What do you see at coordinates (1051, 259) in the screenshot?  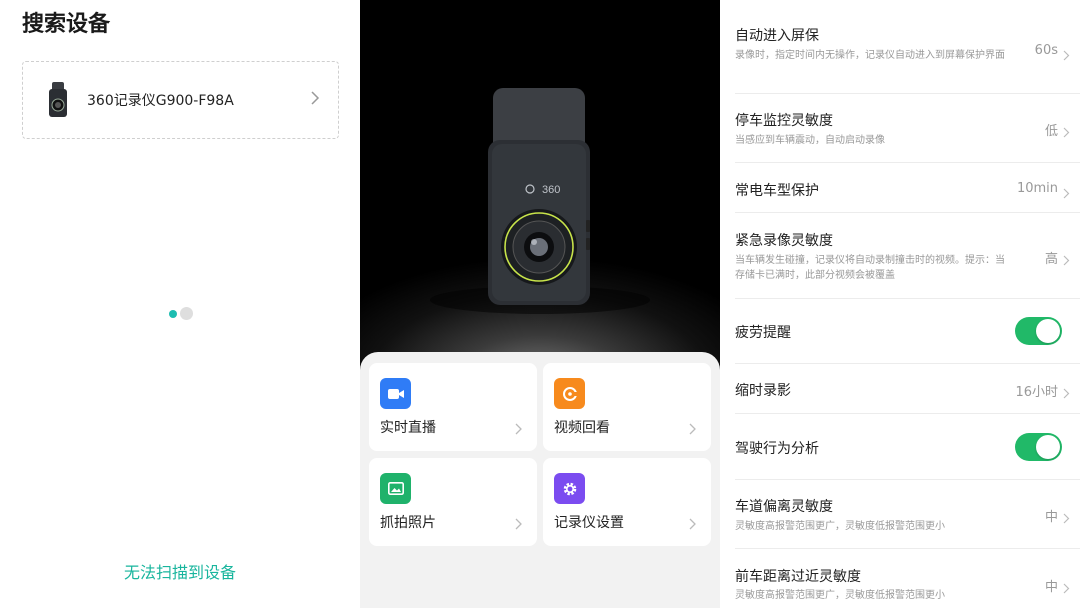 I see `setting-value: 高` at bounding box center [1051, 259].